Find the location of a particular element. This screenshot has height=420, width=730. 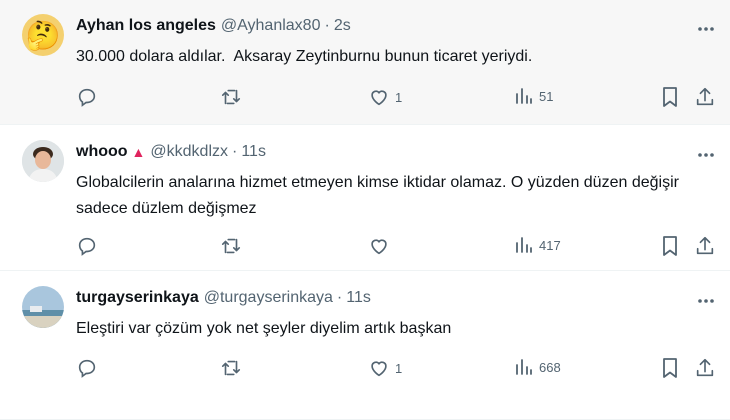

action-bar: 417 is located at coordinates (396, 247).